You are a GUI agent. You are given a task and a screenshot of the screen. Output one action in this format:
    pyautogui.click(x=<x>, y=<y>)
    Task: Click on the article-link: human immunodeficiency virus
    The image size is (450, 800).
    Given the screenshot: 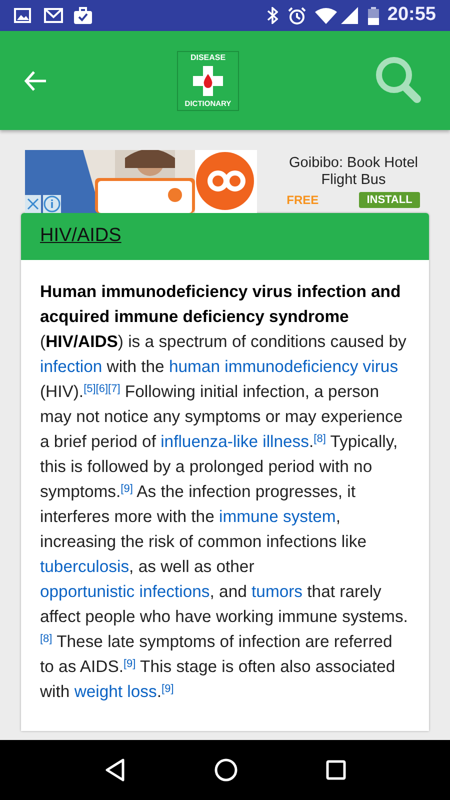 What is the action you would take?
    pyautogui.click(x=283, y=366)
    